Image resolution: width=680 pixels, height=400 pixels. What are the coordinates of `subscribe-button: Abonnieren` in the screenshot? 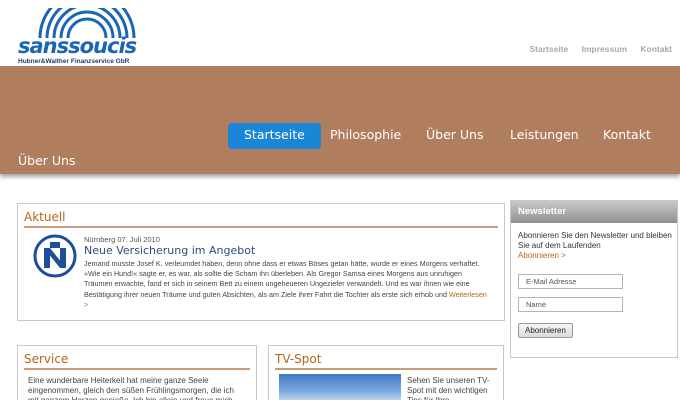 It's located at (545, 330).